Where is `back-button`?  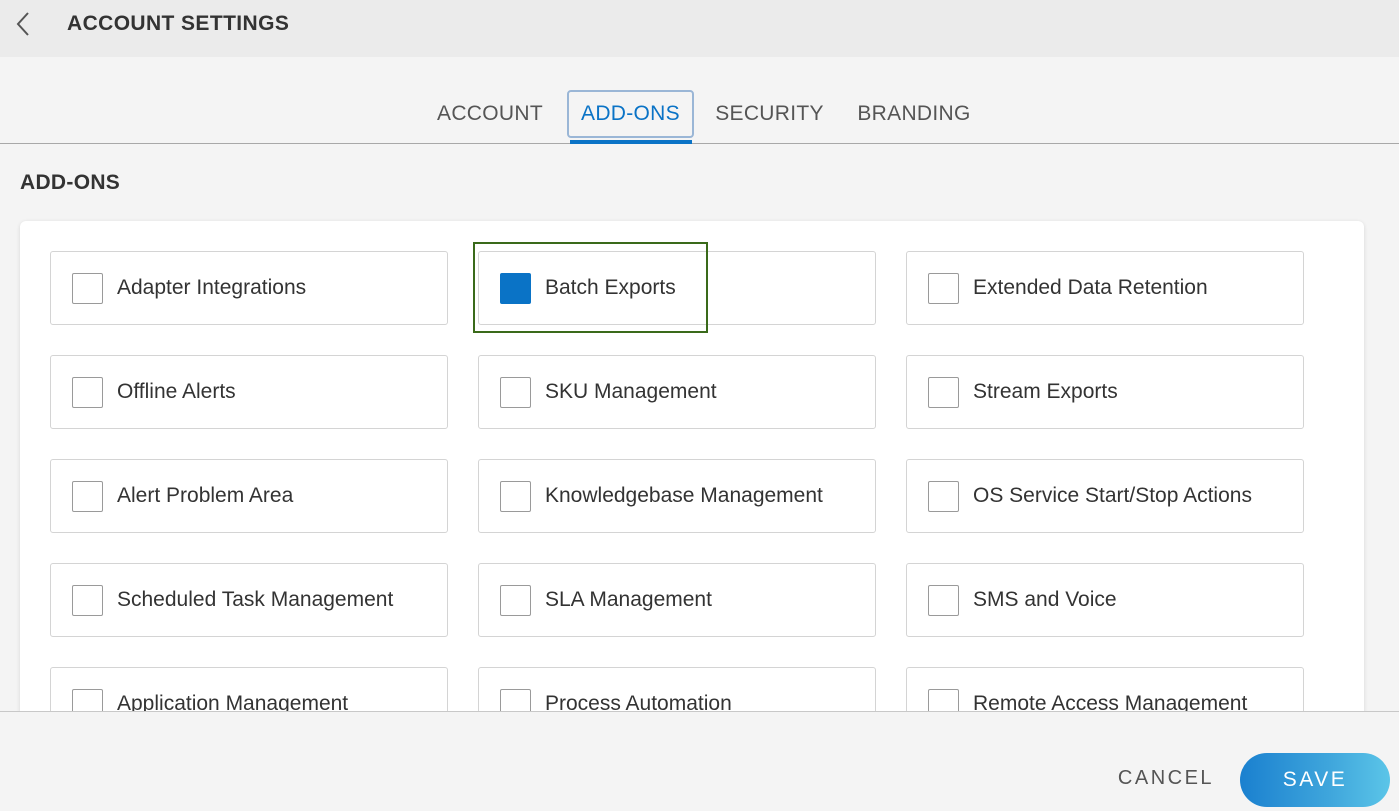 back-button is located at coordinates (24, 24).